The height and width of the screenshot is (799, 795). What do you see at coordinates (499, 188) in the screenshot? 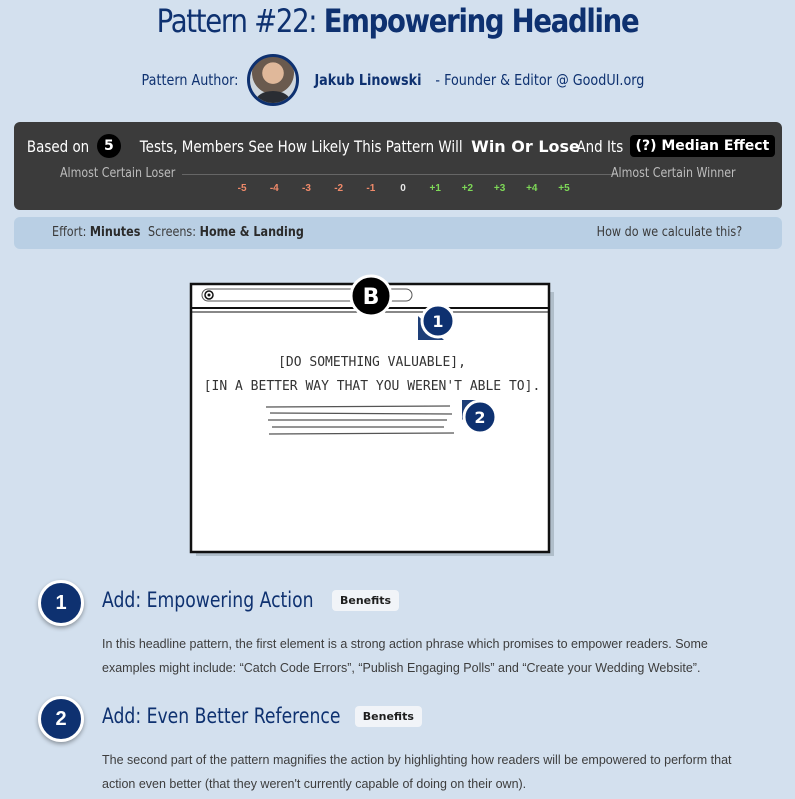
I see `scale-tick: +3` at bounding box center [499, 188].